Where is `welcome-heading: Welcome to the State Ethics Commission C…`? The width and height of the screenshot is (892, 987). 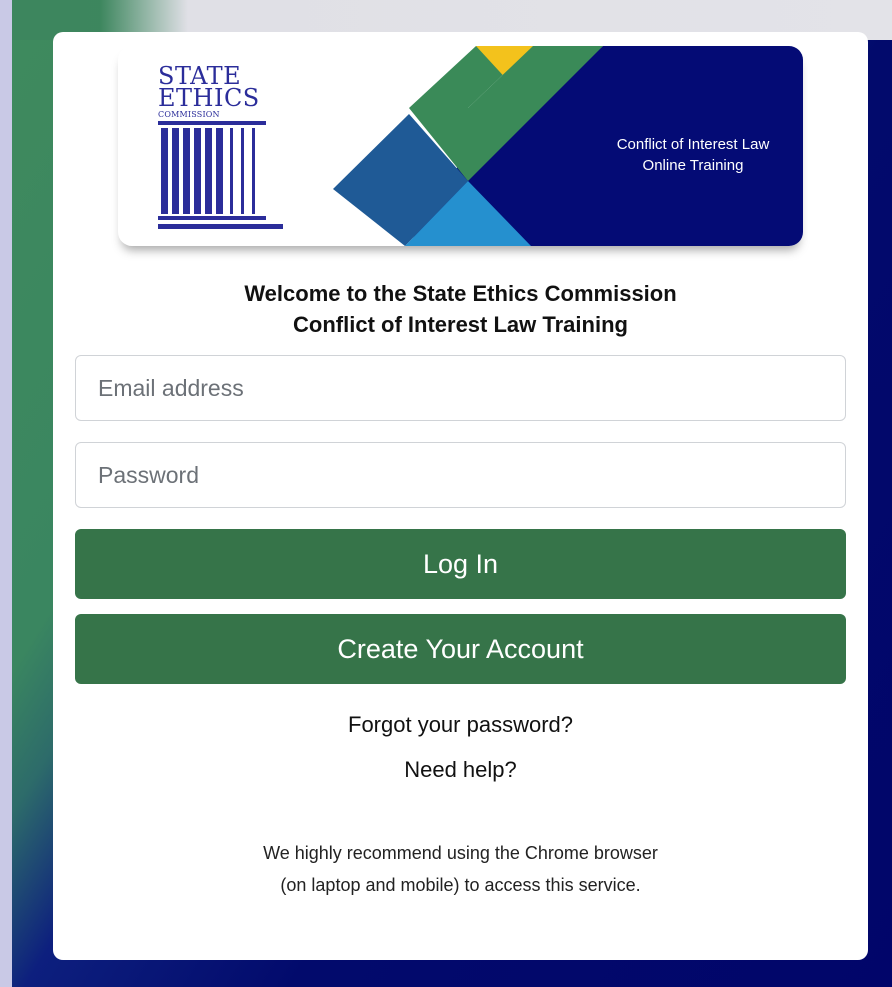 welcome-heading: Welcome to the State Ethics Commission C… is located at coordinates (460, 309).